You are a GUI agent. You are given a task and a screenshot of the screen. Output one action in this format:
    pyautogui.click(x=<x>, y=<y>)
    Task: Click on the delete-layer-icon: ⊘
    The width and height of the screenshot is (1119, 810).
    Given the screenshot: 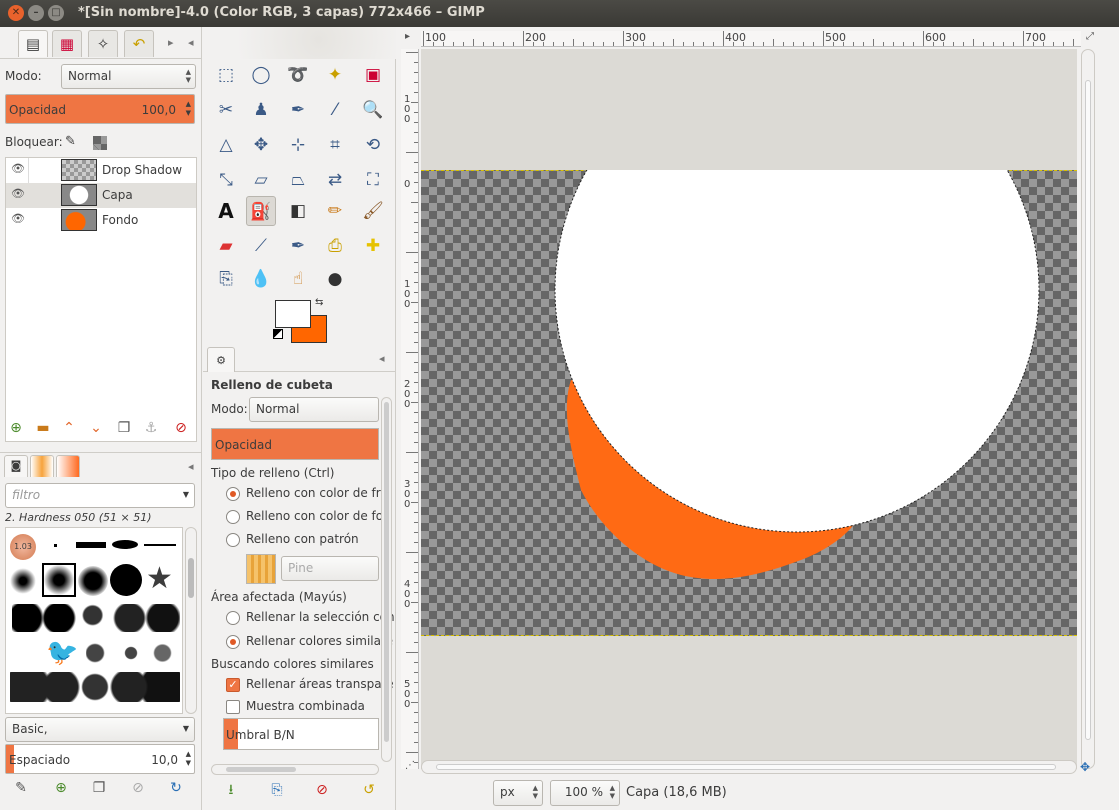 What is the action you would take?
    pyautogui.click(x=181, y=428)
    